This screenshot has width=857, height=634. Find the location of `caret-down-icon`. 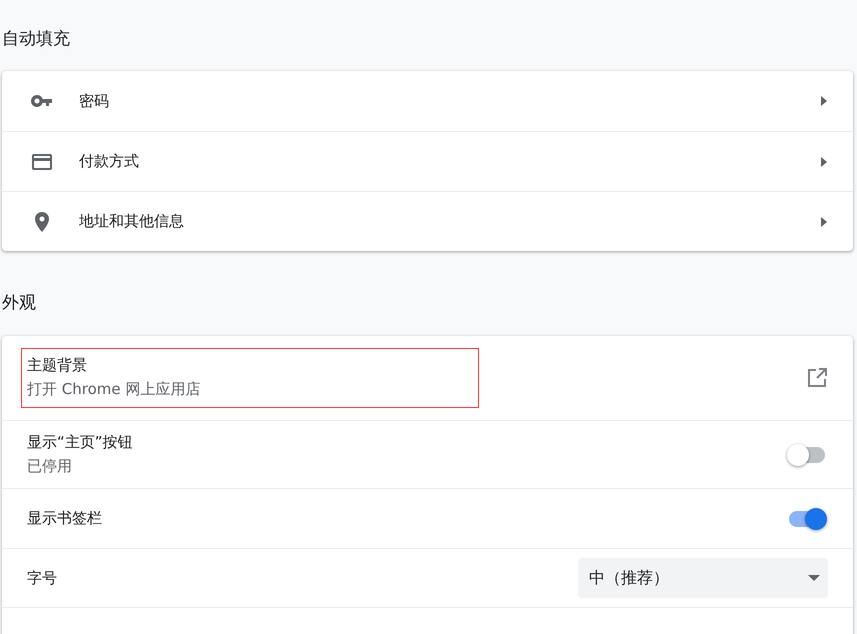

caret-down-icon is located at coordinates (814, 578).